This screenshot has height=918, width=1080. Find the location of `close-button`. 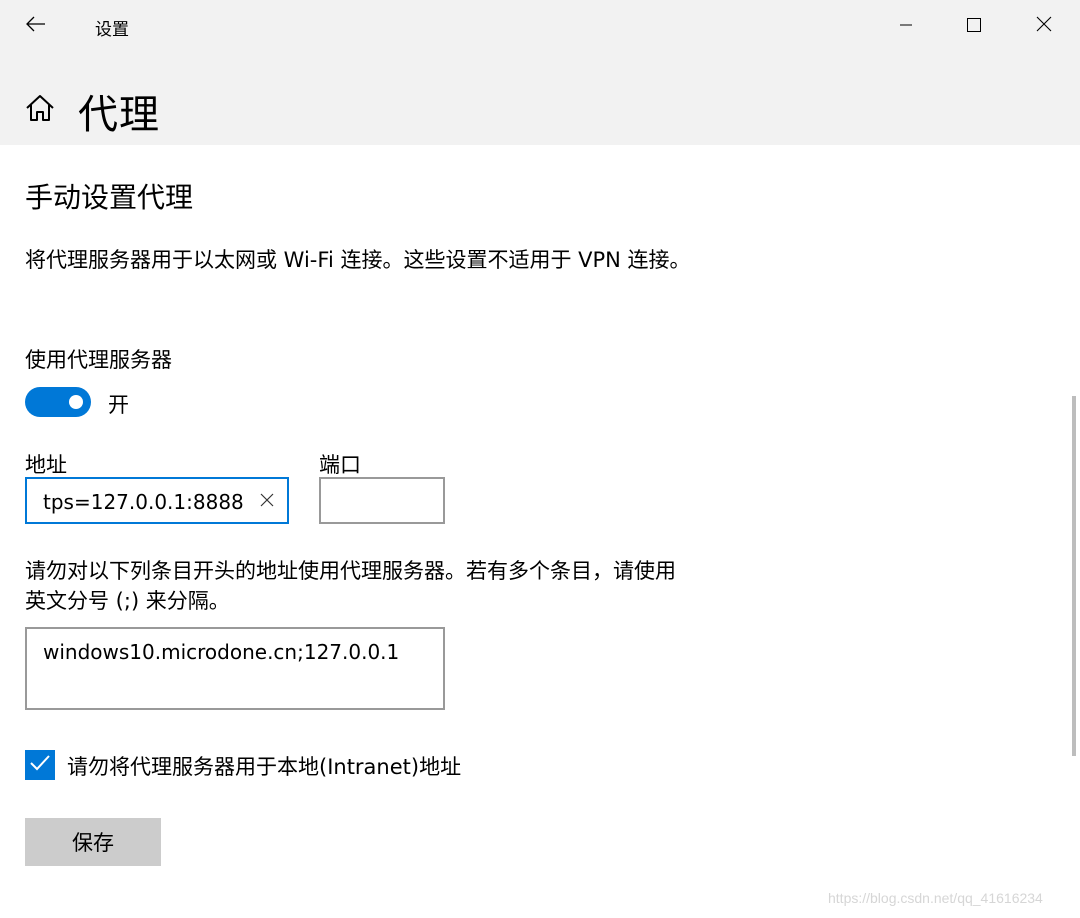

close-button is located at coordinates (1044, 26).